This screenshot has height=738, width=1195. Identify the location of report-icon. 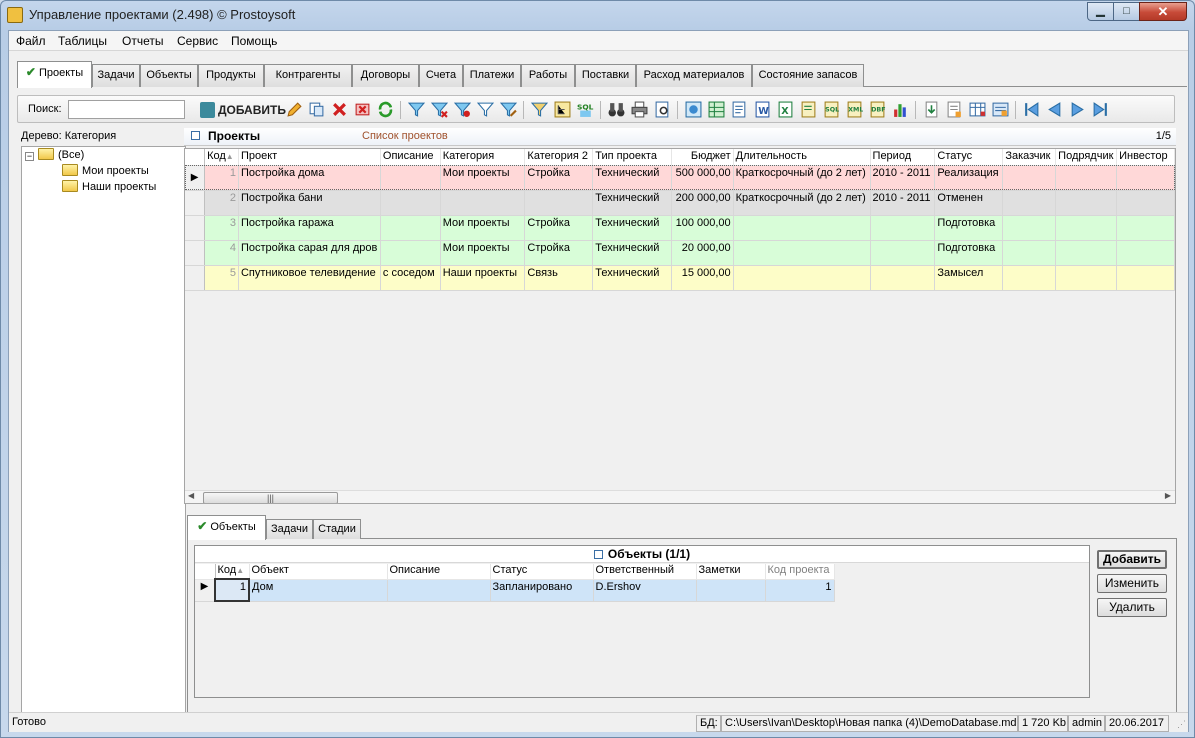
(954, 109).